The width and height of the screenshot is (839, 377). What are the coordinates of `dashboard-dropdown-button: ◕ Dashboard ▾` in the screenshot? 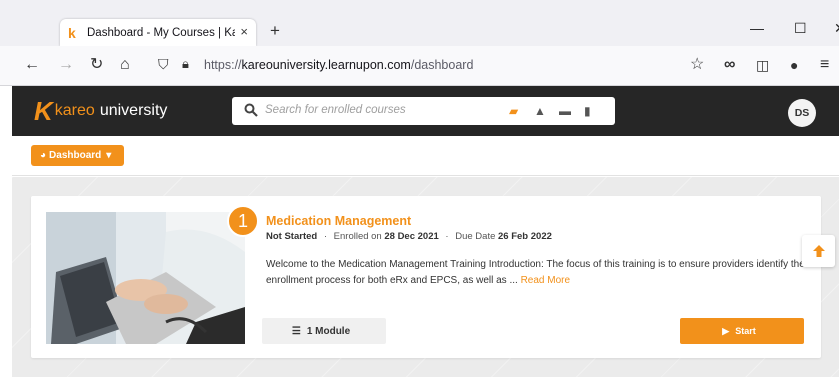 It's located at (77, 155).